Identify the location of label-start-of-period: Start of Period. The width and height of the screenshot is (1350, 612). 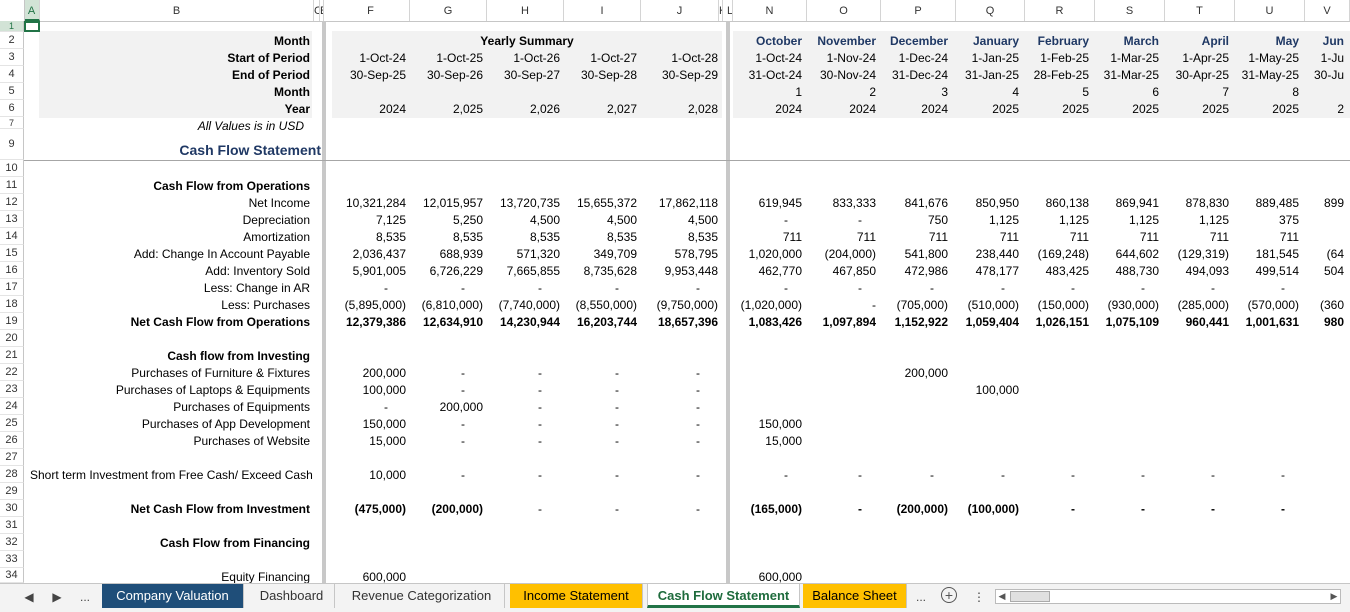
(170, 58).